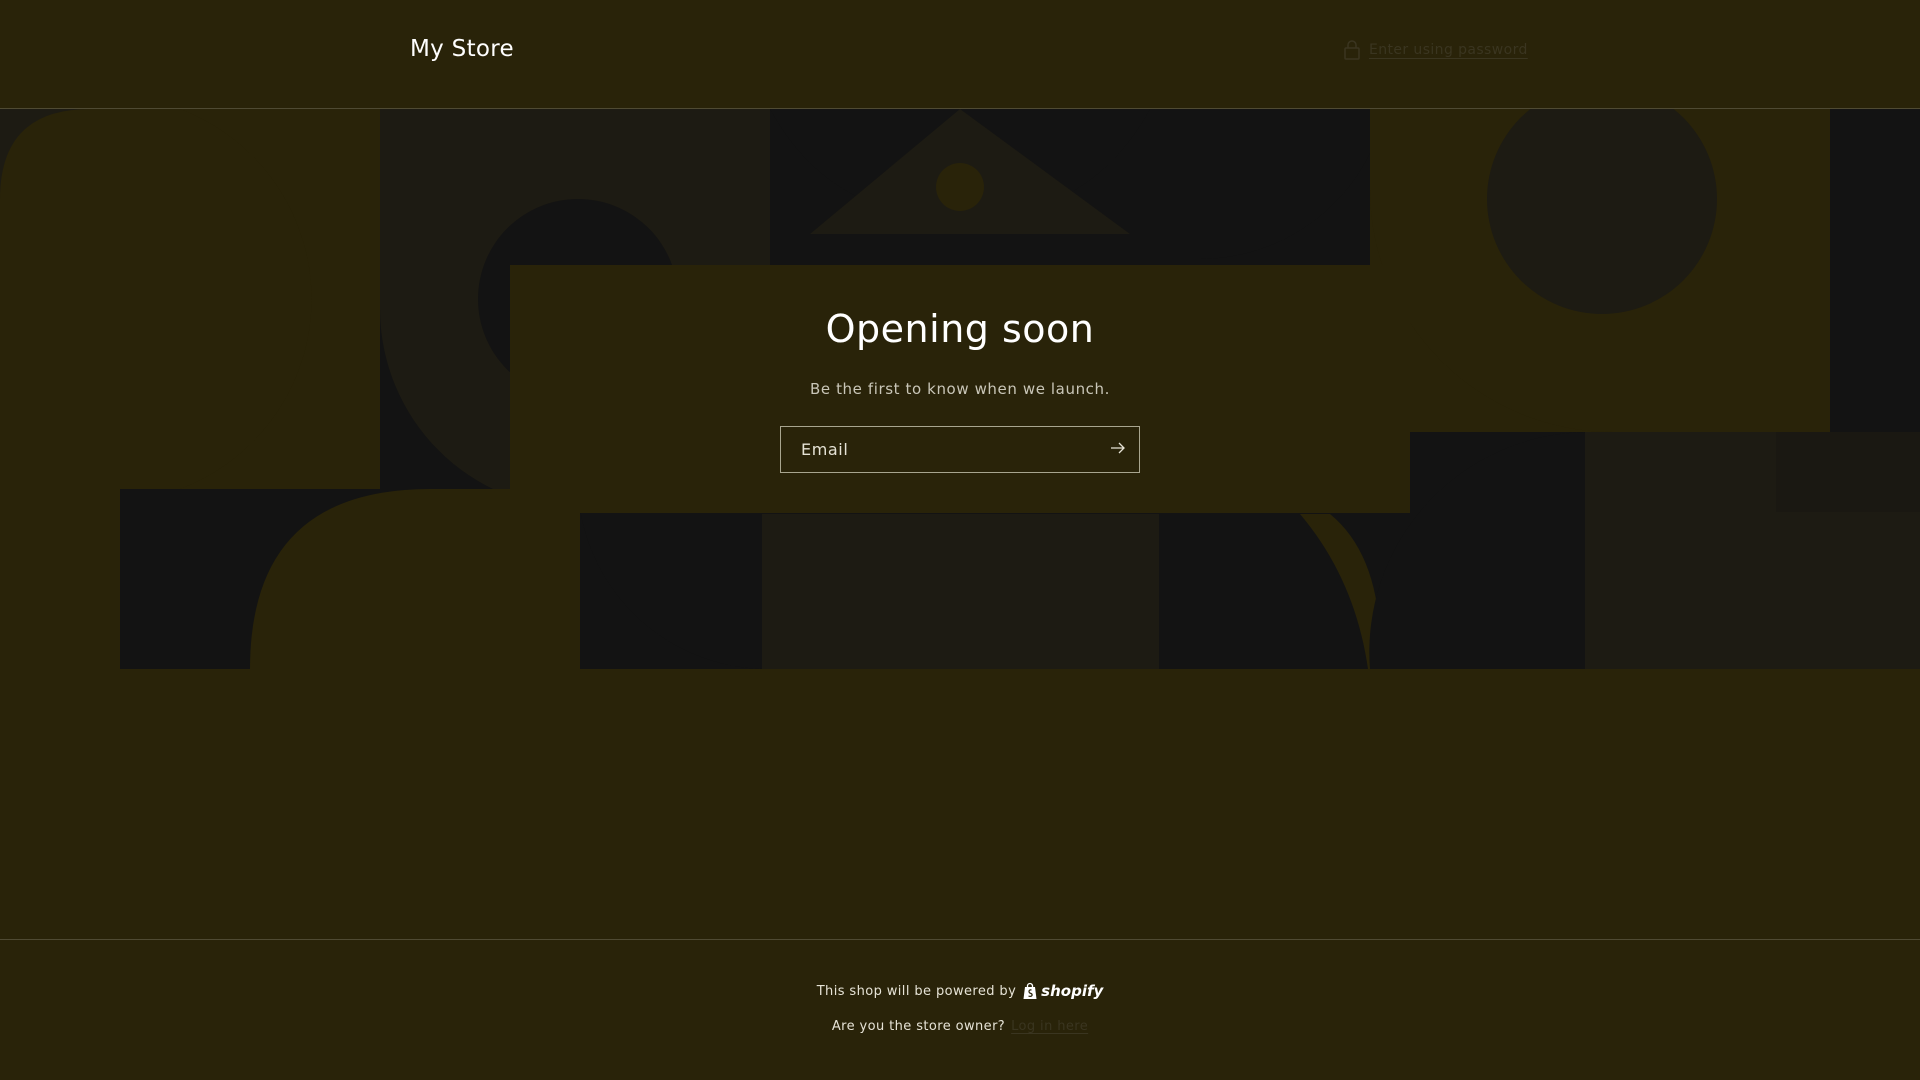 This screenshot has width=1920, height=1080. I want to click on page-title: Opening soon, so click(960, 329).